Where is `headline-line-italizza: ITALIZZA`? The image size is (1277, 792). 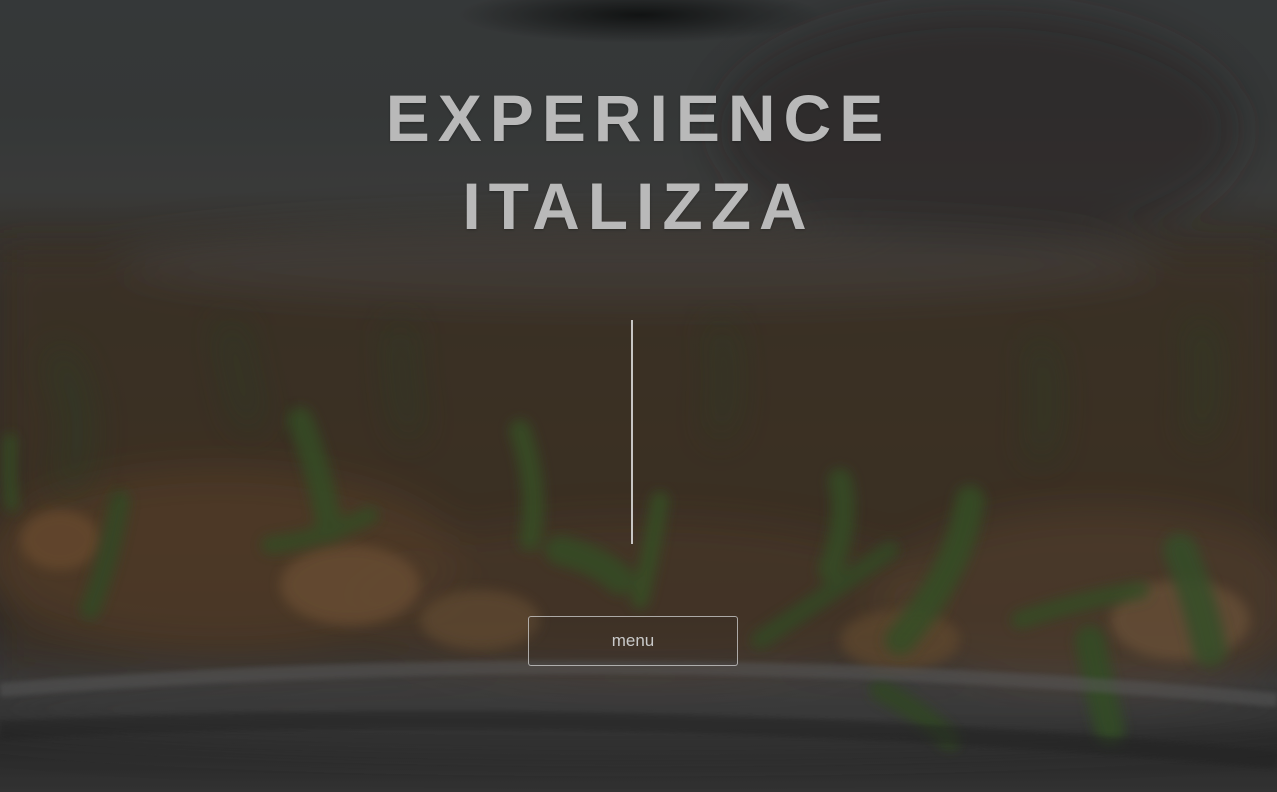
headline-line-italizza: ITALIZZA is located at coordinates (638, 206).